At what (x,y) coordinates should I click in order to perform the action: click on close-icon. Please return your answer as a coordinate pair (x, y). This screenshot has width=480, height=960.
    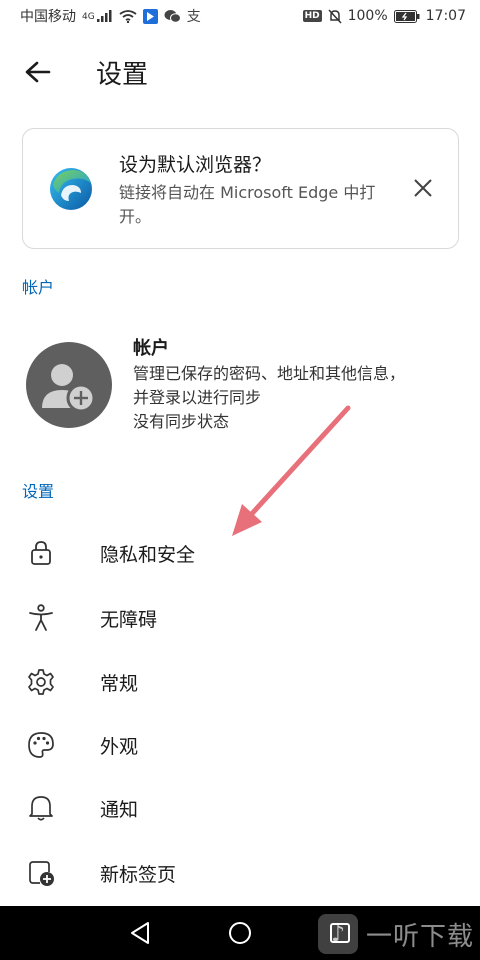
    Looking at the image, I should click on (423, 188).